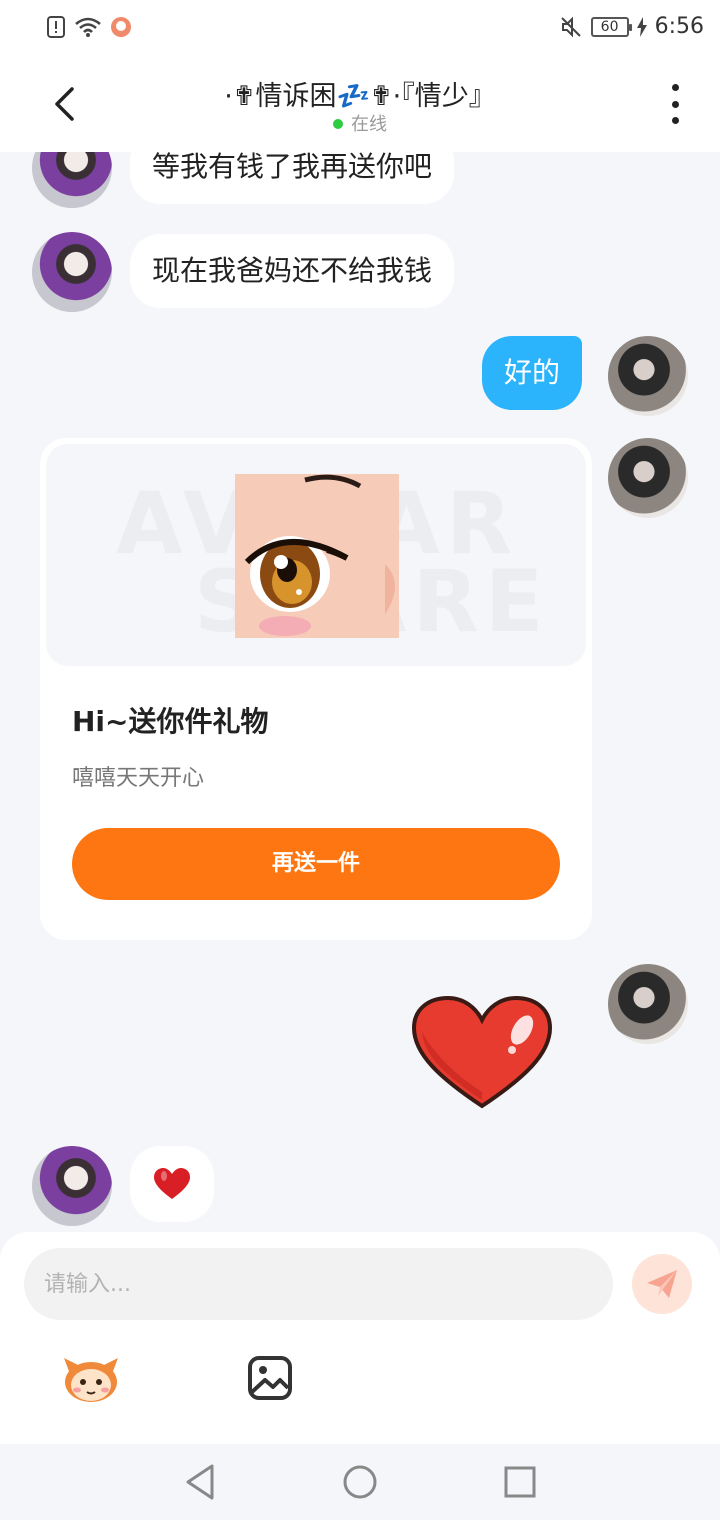 Image resolution: width=720 pixels, height=1520 pixels. What do you see at coordinates (316, 864) in the screenshot?
I see `send-another-gift-button: 再送一件` at bounding box center [316, 864].